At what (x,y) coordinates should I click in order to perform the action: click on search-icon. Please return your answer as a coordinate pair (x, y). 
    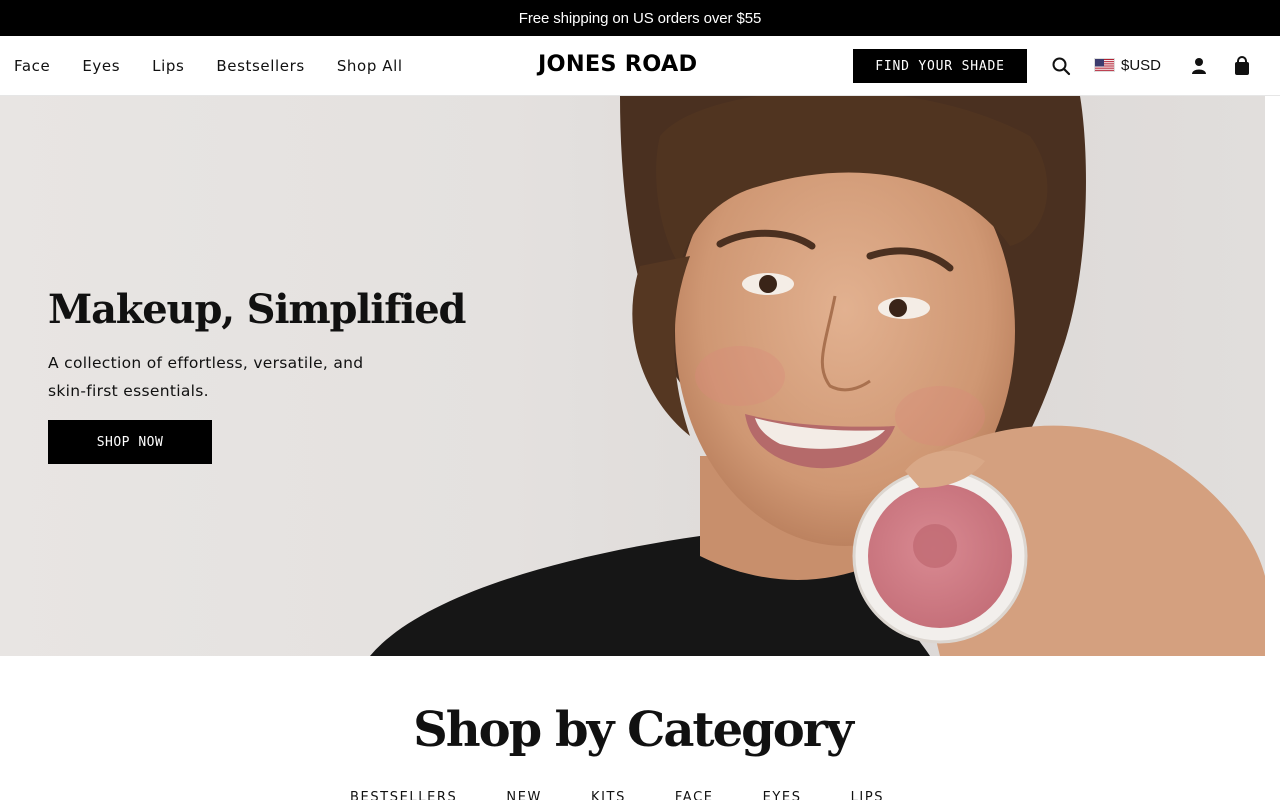
    Looking at the image, I should click on (1061, 66).